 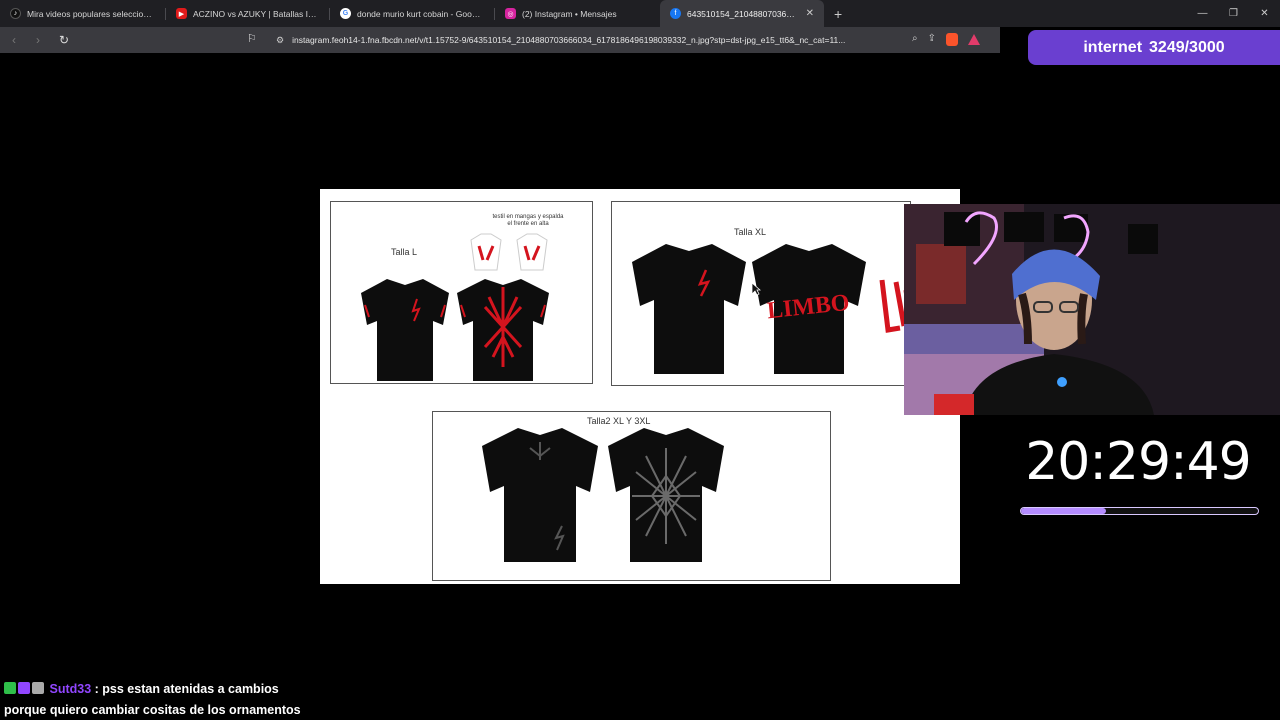 What do you see at coordinates (974, 39) in the screenshot?
I see `brave-rewards-icon` at bounding box center [974, 39].